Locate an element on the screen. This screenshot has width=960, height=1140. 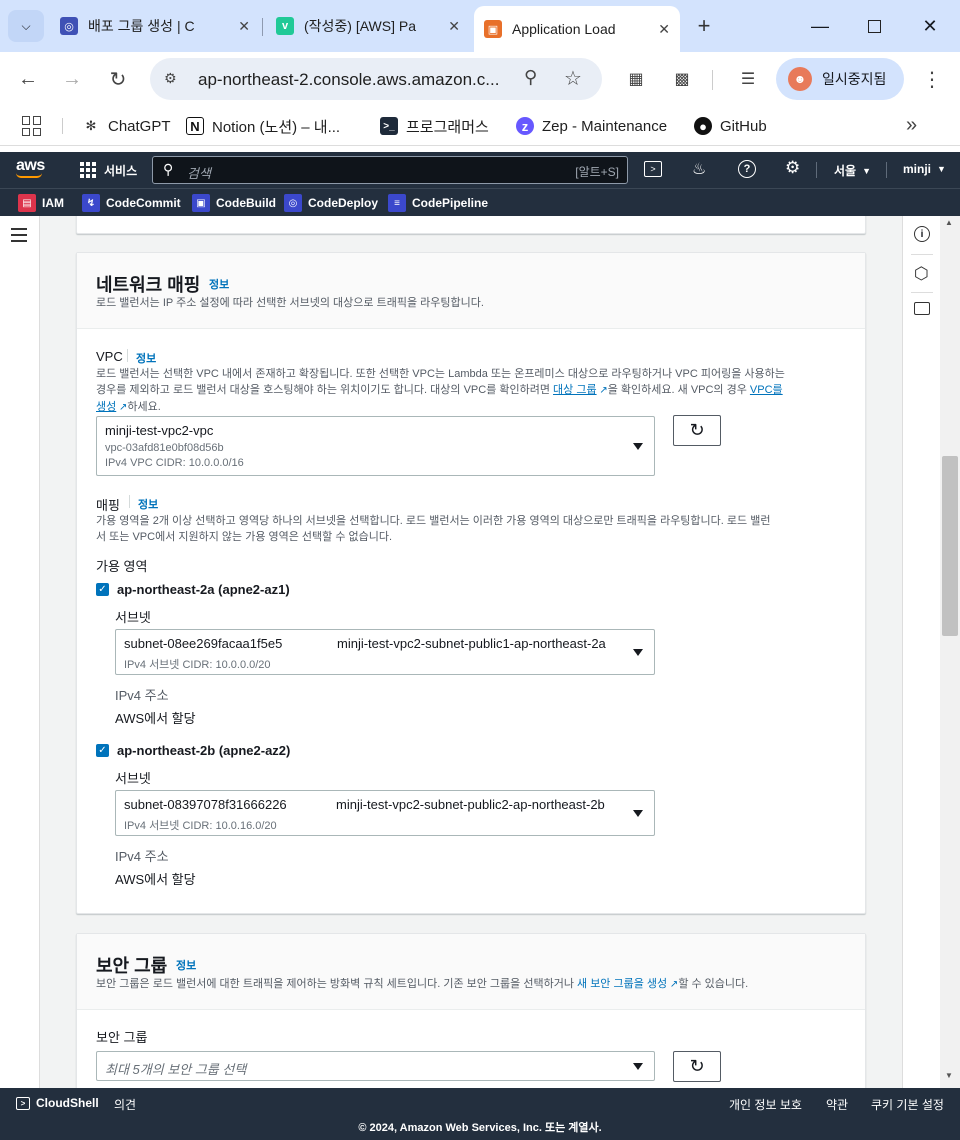
info-panel-icon: i is located at coordinates (922, 234).